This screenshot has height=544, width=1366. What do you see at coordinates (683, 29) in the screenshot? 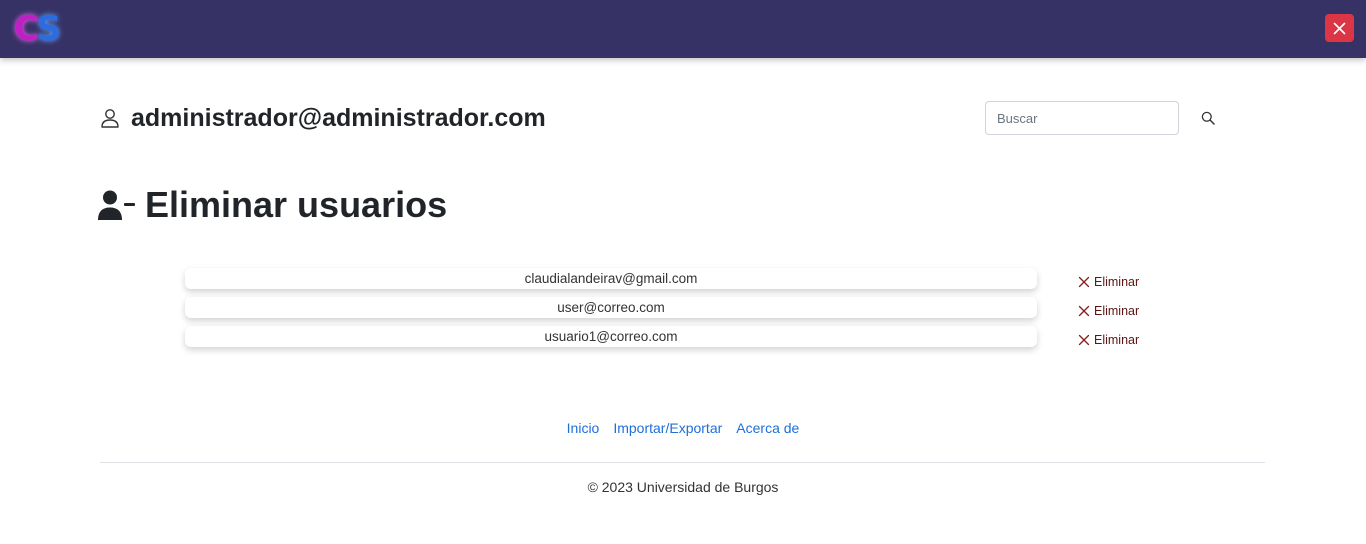
I see `top-navbar: CS` at bounding box center [683, 29].